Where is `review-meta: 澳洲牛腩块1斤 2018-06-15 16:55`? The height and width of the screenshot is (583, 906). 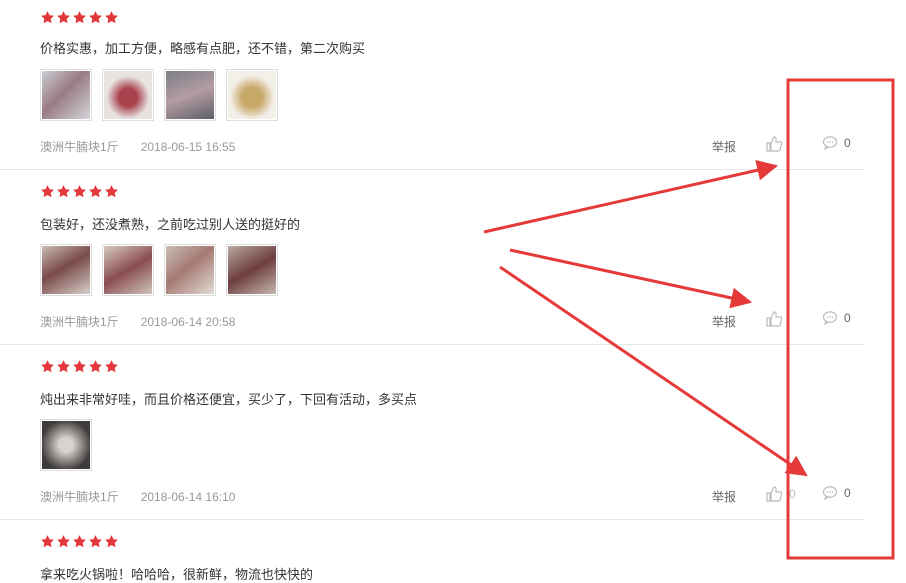
review-meta: 澳洲牛腩块1斤 2018-06-15 16:55 is located at coordinates (137, 146).